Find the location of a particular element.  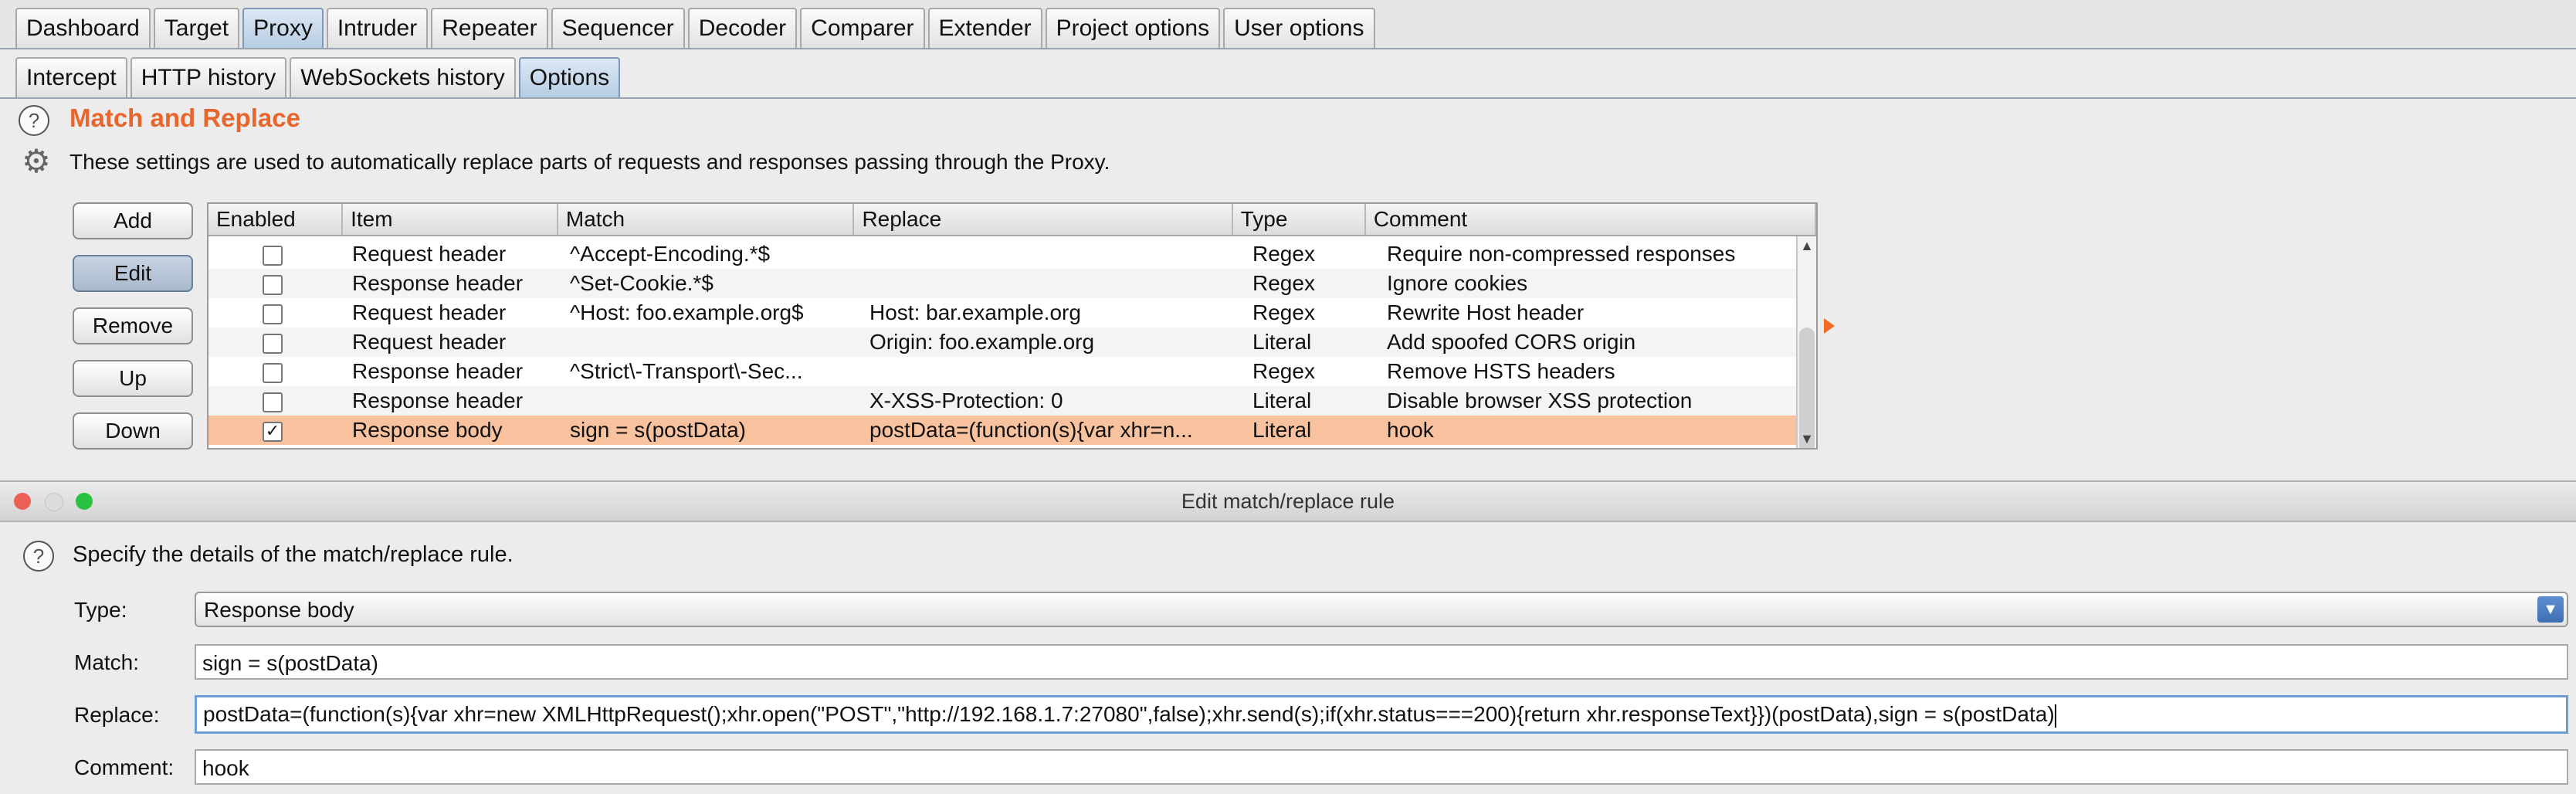

tab-extender: Extender is located at coordinates (984, 28).